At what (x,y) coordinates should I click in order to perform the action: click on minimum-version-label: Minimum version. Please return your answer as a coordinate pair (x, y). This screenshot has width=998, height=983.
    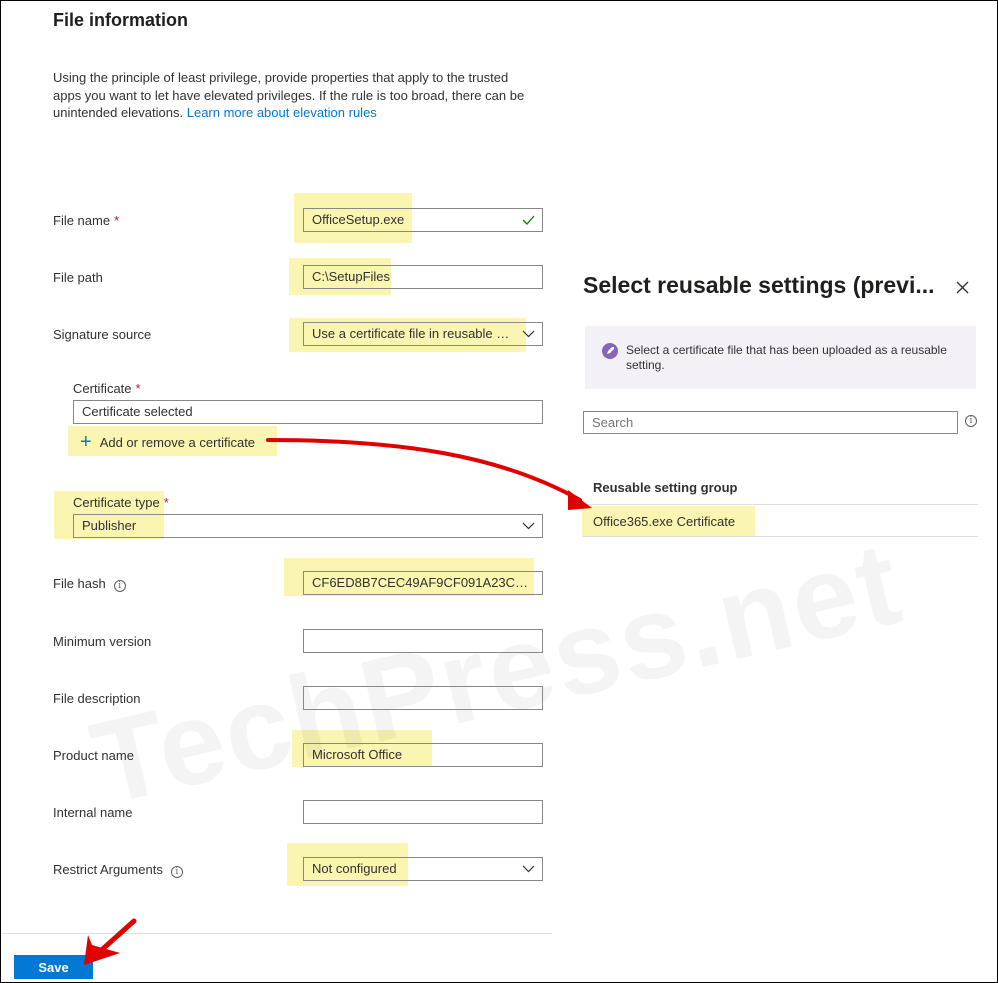
    Looking at the image, I should click on (102, 641).